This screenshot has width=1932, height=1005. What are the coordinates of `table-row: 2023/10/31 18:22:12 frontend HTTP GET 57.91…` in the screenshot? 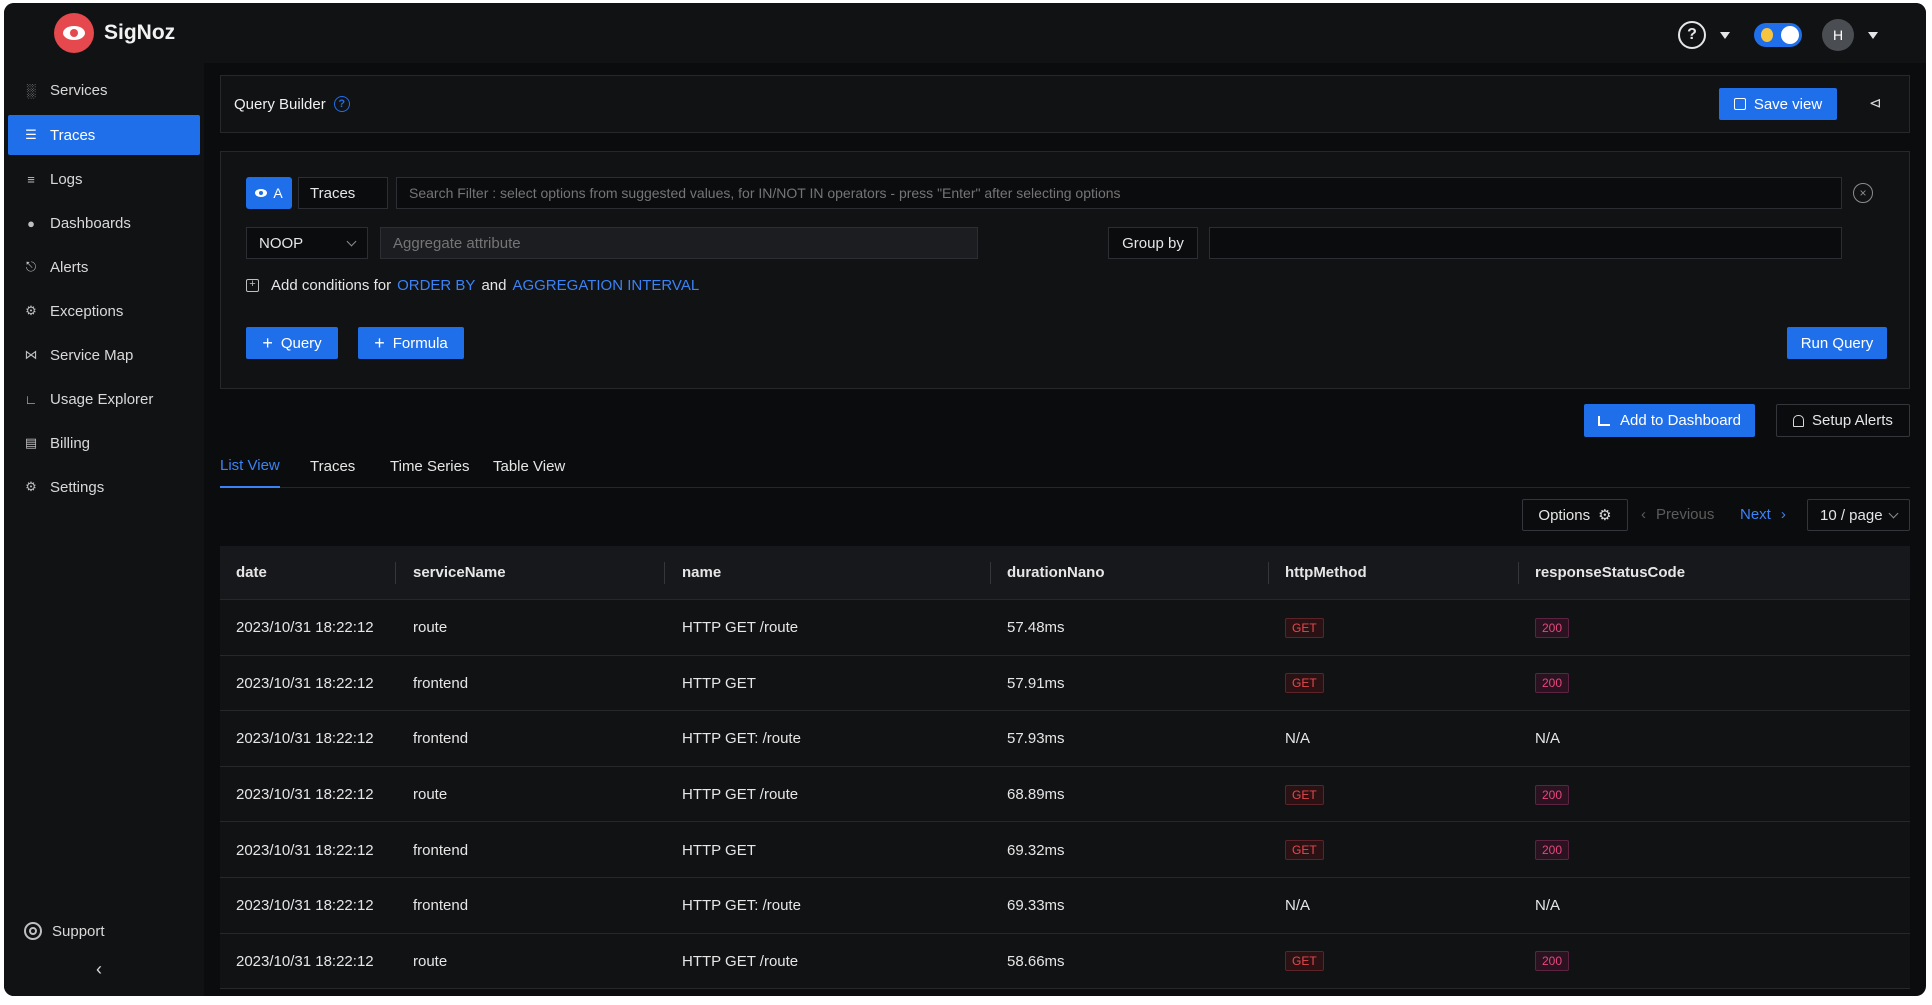 It's located at (1065, 683).